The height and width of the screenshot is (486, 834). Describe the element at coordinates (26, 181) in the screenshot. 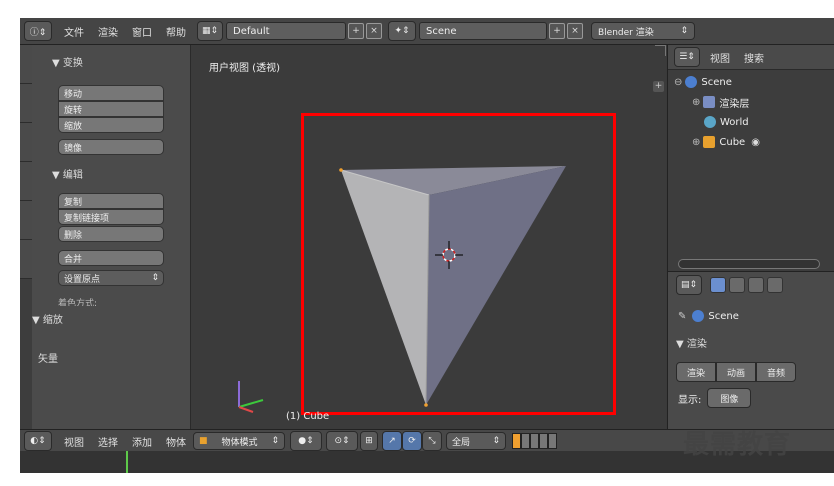

I see `tab-animation` at that location.